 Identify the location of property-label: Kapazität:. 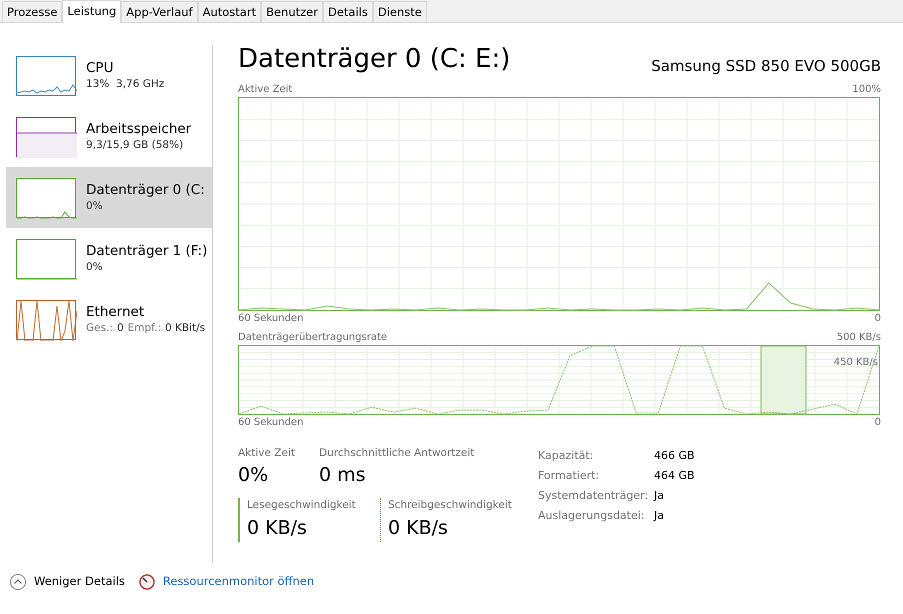
(566, 456).